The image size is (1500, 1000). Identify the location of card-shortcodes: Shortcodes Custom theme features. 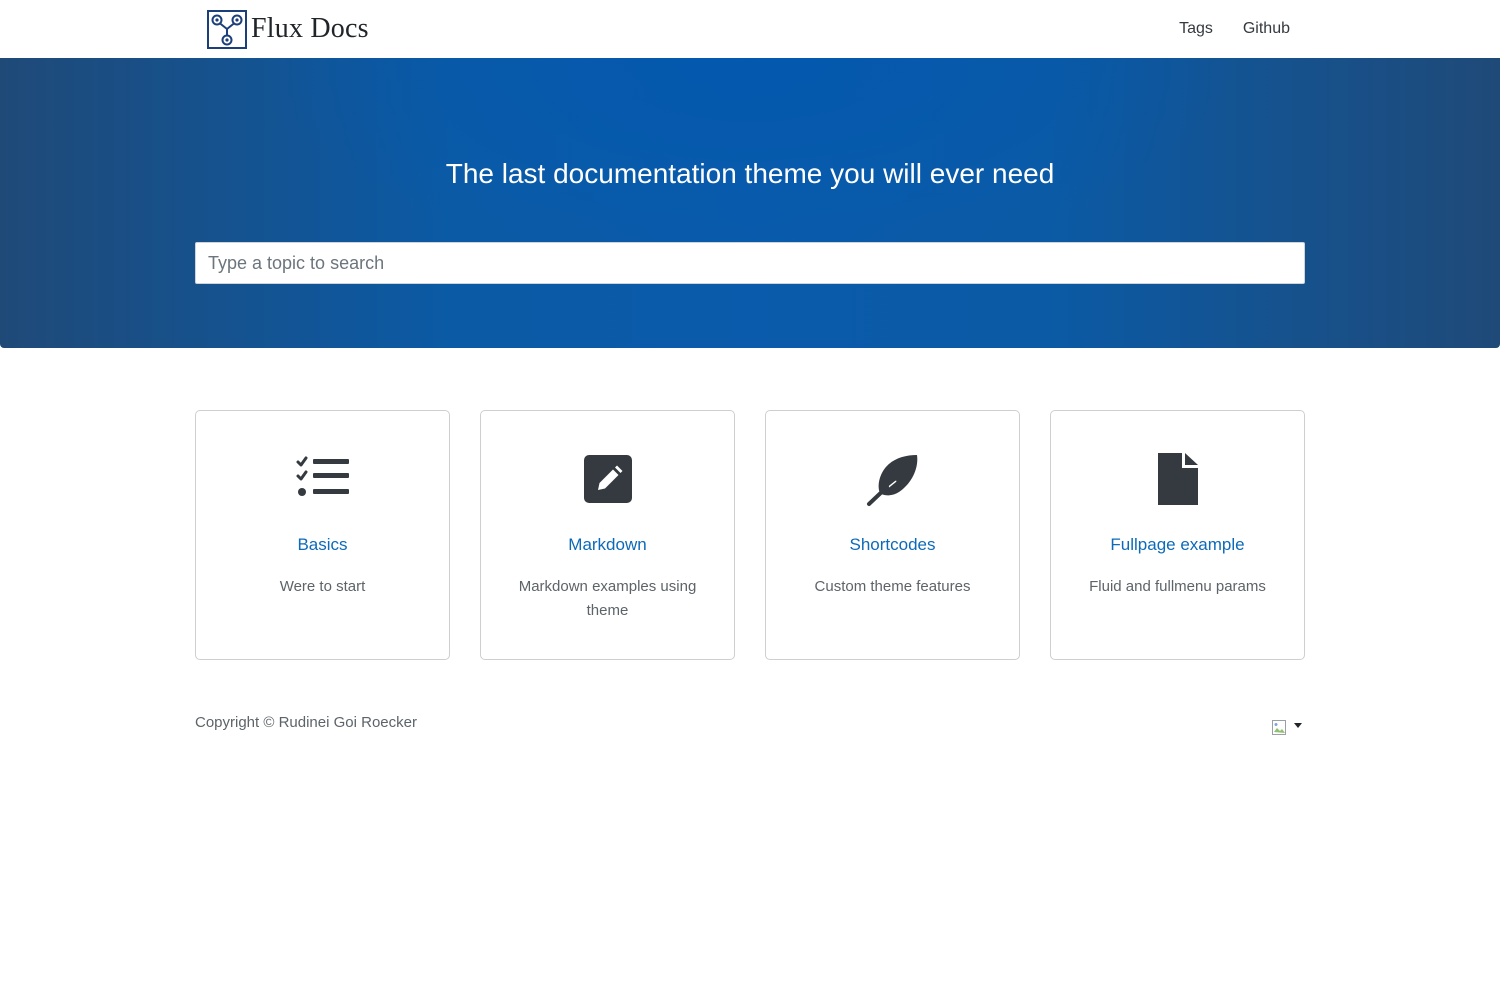
(892, 535).